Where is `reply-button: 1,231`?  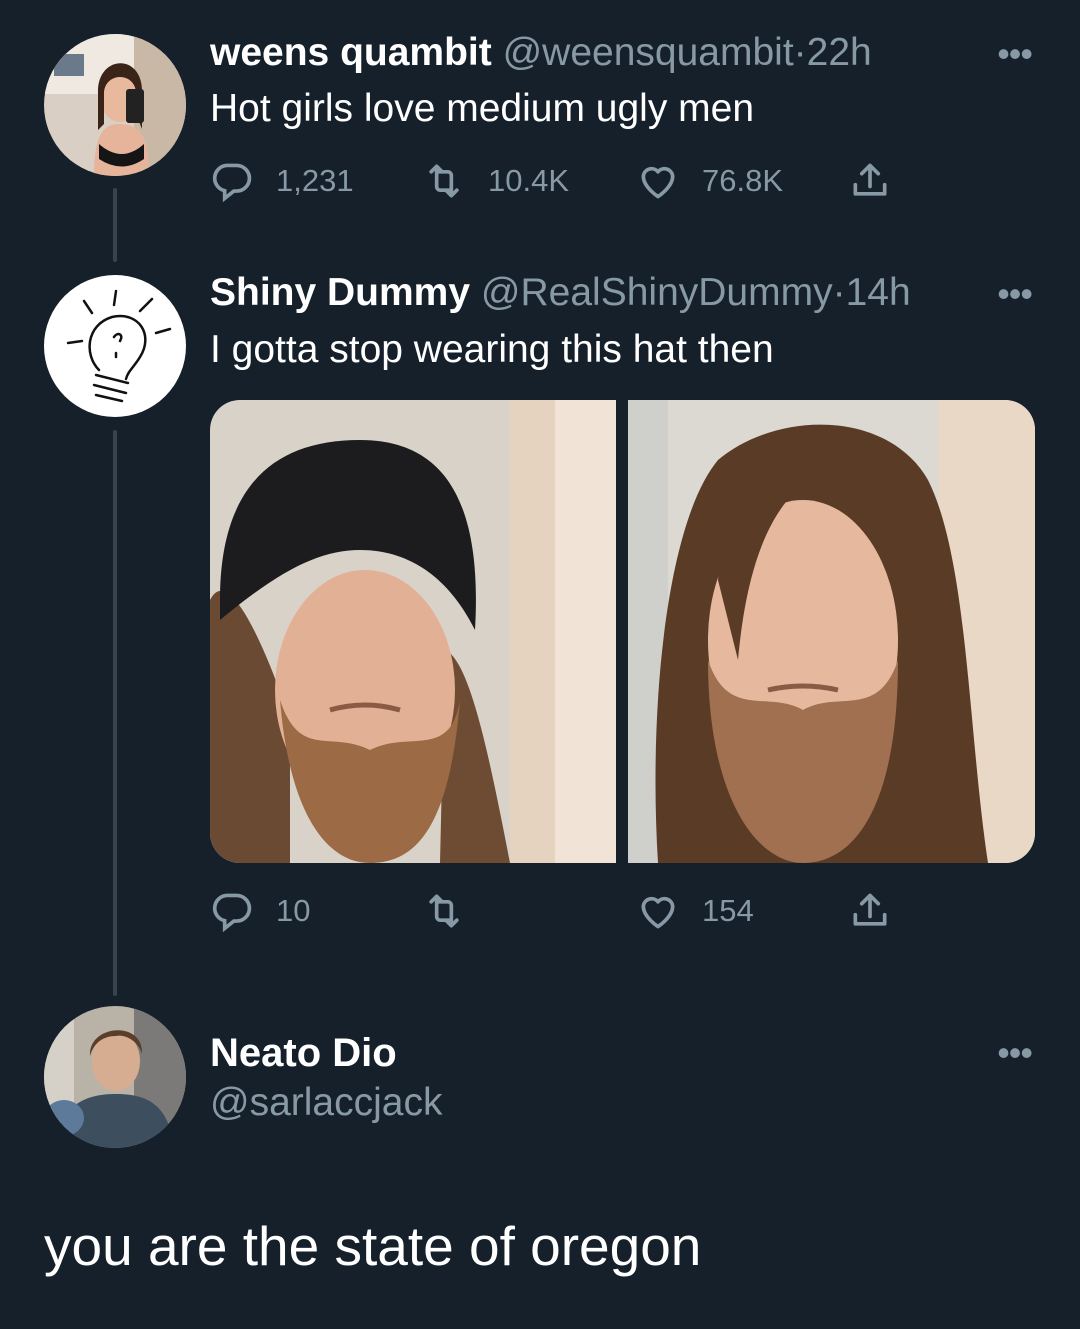 reply-button: 1,231 is located at coordinates (282, 181).